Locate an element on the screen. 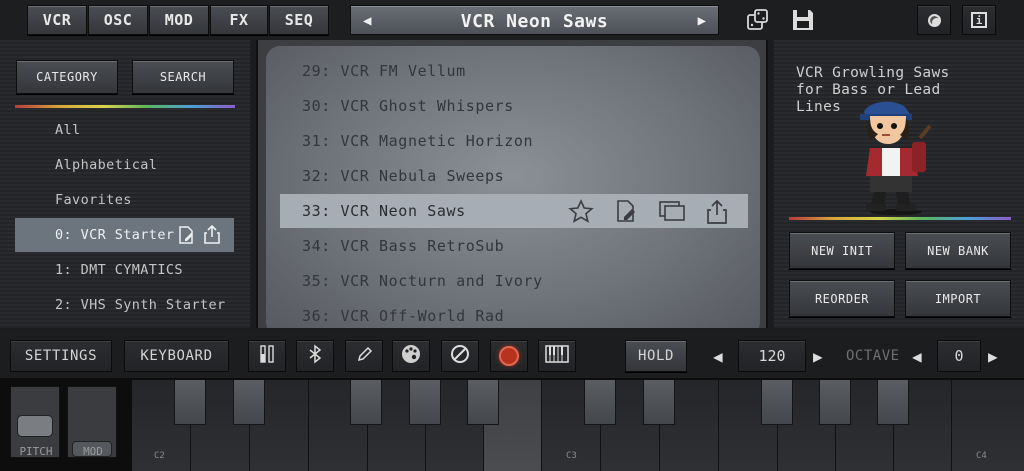 This screenshot has height=471, width=1024. category-label: Alphabetical is located at coordinates (106, 165).